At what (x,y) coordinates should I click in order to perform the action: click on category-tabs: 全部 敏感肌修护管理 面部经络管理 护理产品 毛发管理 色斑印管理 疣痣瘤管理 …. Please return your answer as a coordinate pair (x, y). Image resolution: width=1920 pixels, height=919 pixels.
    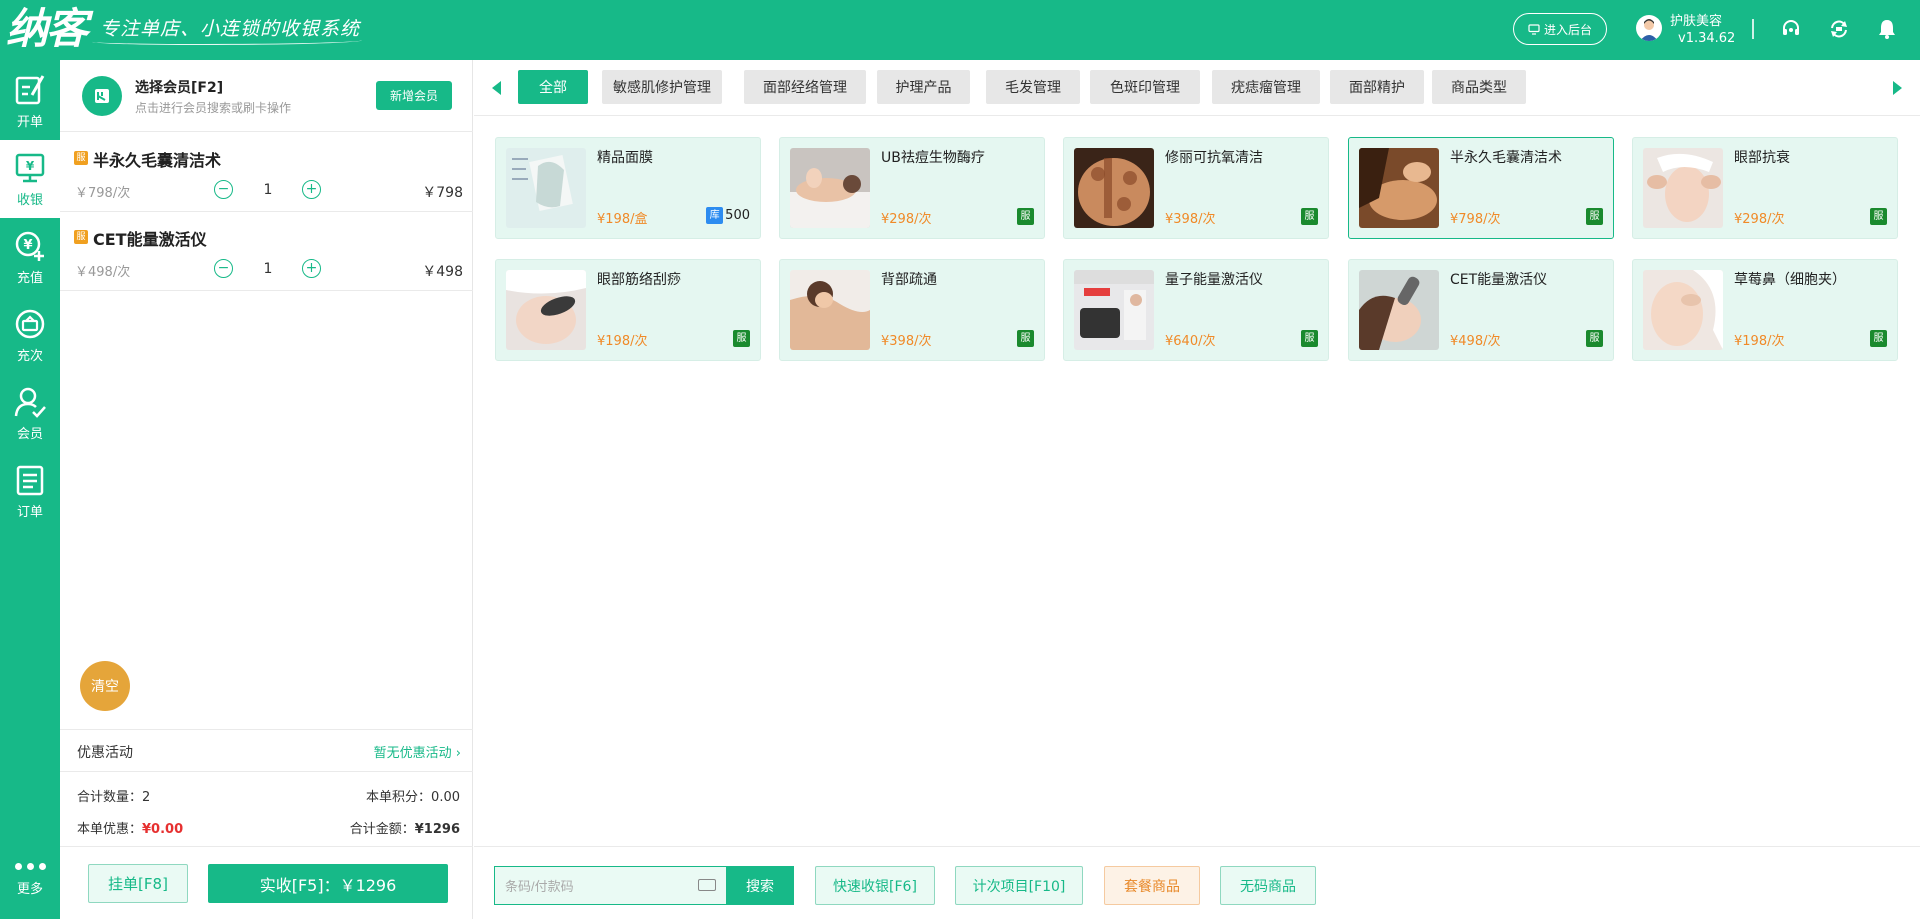
    Looking at the image, I should click on (1197, 88).